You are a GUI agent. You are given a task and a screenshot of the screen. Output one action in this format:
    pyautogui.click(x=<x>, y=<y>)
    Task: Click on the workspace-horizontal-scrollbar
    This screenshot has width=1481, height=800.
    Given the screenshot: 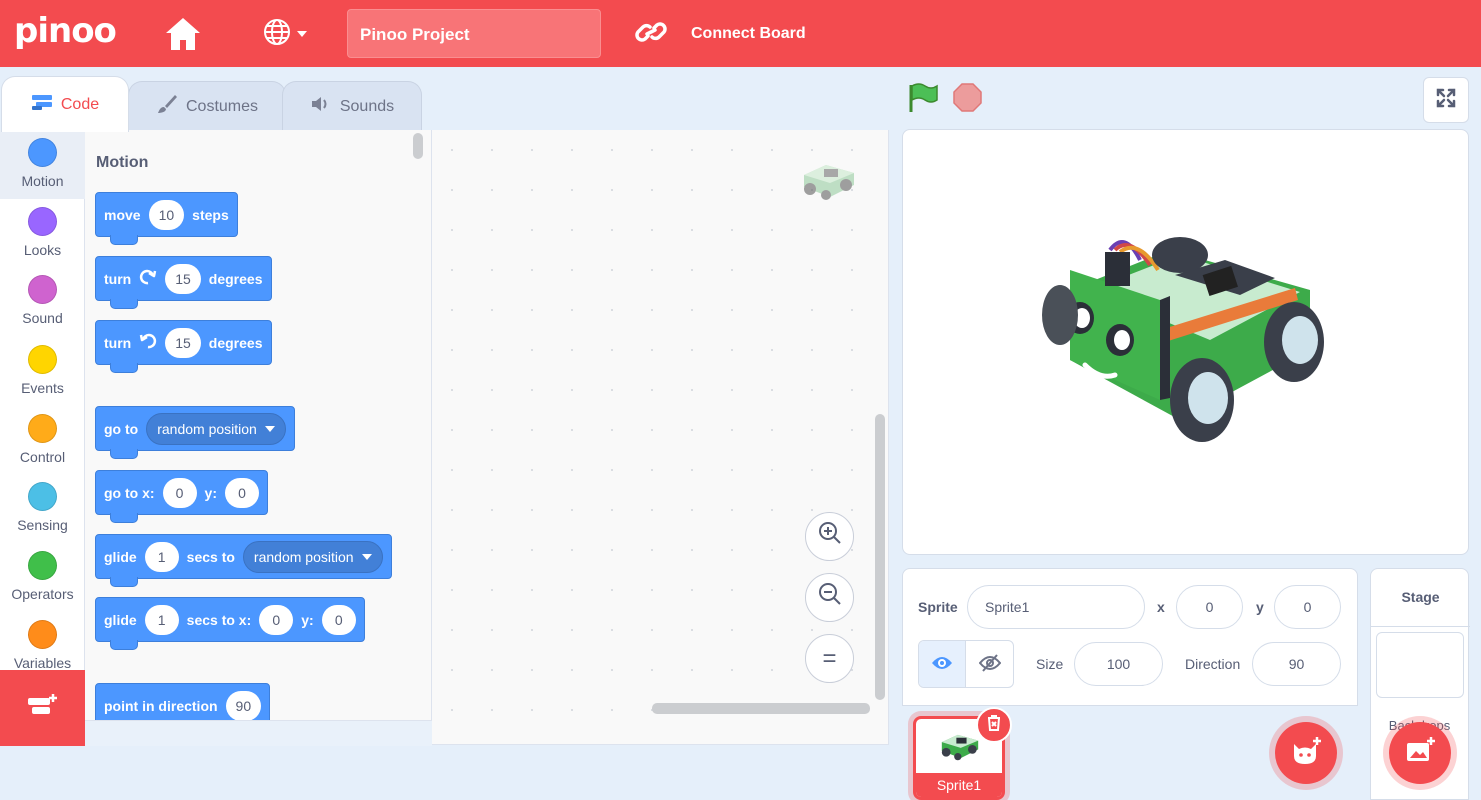 What is the action you would take?
    pyautogui.click(x=761, y=708)
    